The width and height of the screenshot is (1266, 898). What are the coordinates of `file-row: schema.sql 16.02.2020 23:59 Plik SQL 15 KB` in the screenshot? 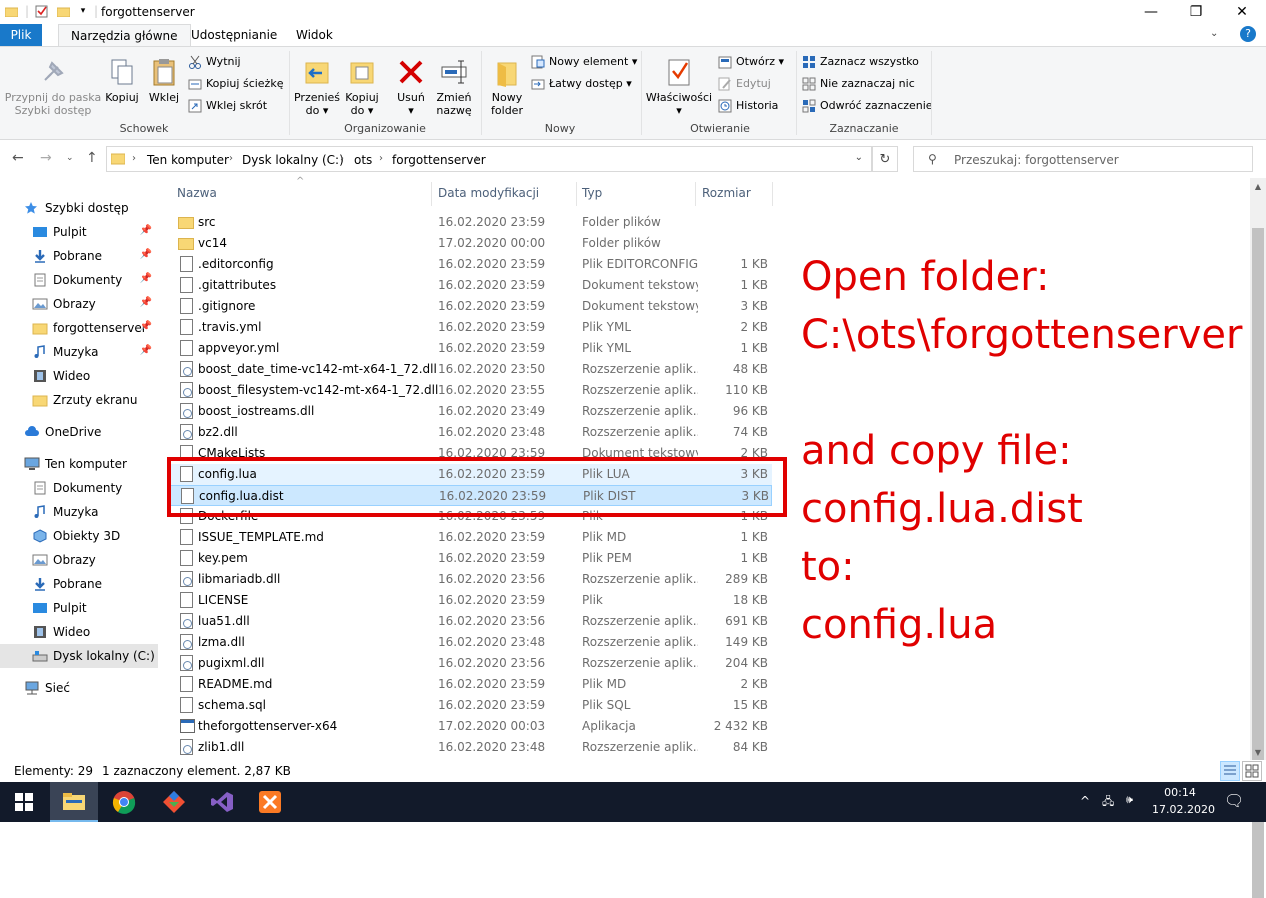 It's located at (471, 705).